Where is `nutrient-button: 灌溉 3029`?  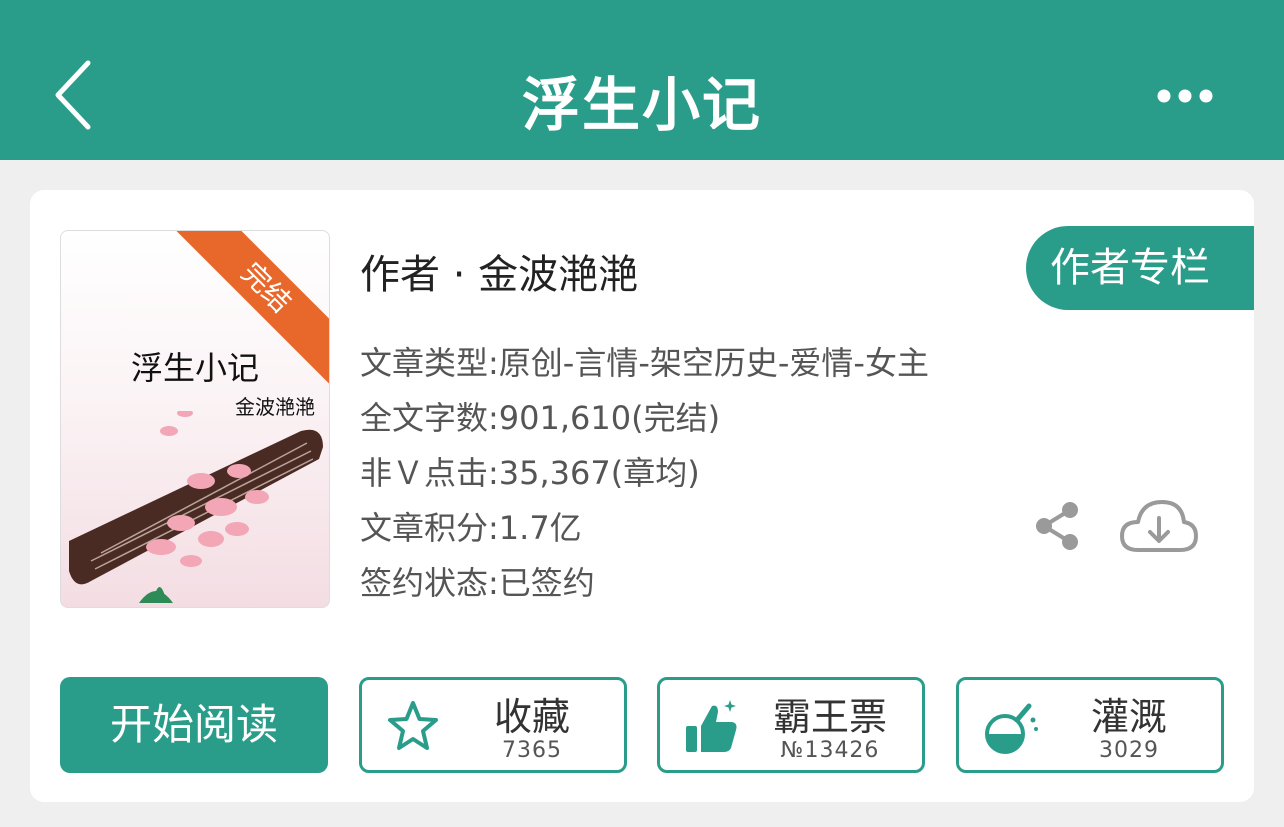
nutrient-button: 灌溉 3029 is located at coordinates (1090, 725).